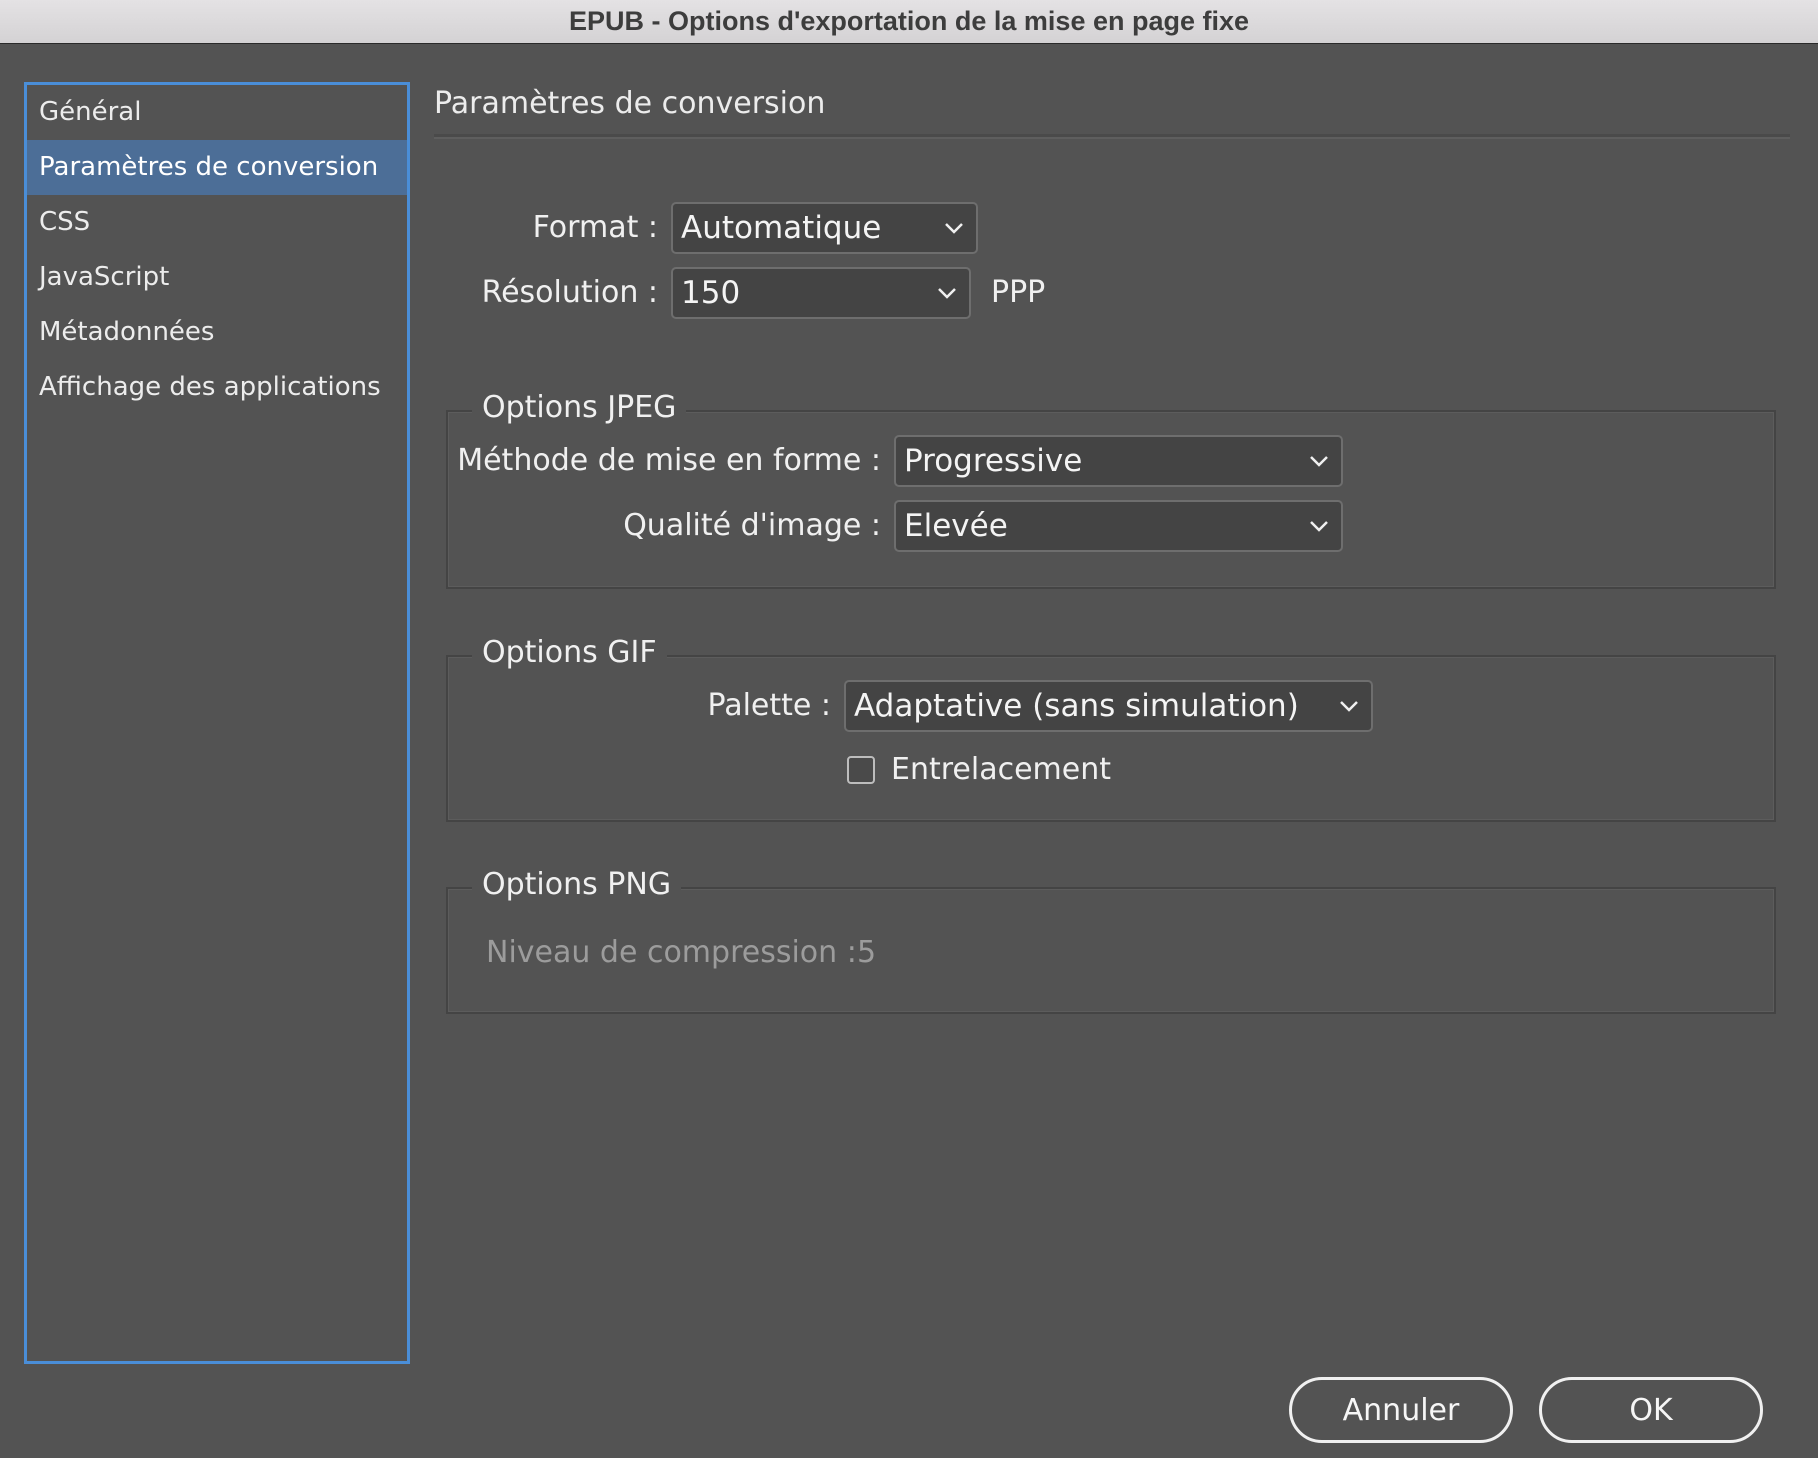  Describe the element at coordinates (217, 277) in the screenshot. I see `sidebar-item-javascript: JavaScript` at that location.